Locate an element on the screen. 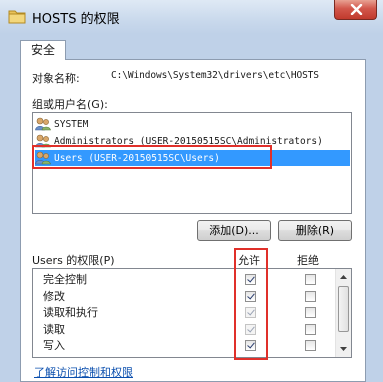 Image resolution: width=383 pixels, height=382 pixels. close-icon is located at coordinates (356, 9).